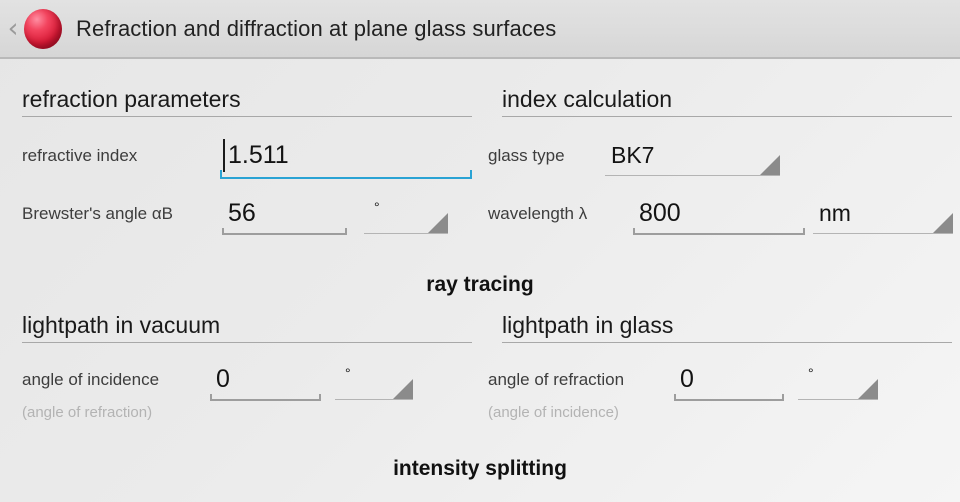 The image size is (960, 502). What do you see at coordinates (258, 155) in the screenshot?
I see `refractive-index-value: 1.511` at bounding box center [258, 155].